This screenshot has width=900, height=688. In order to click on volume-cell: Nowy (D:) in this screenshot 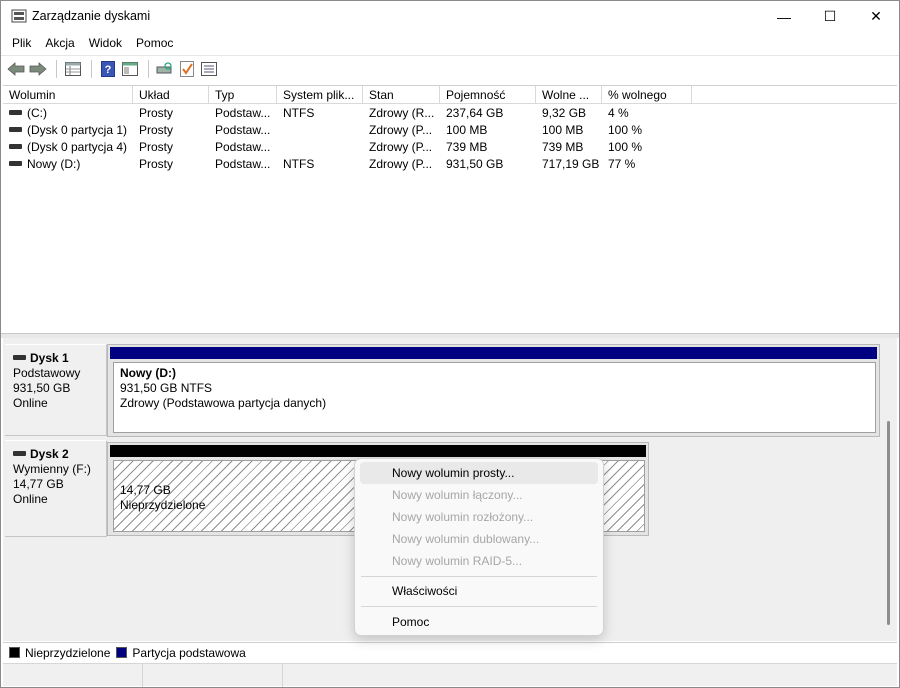, I will do `click(68, 164)`.